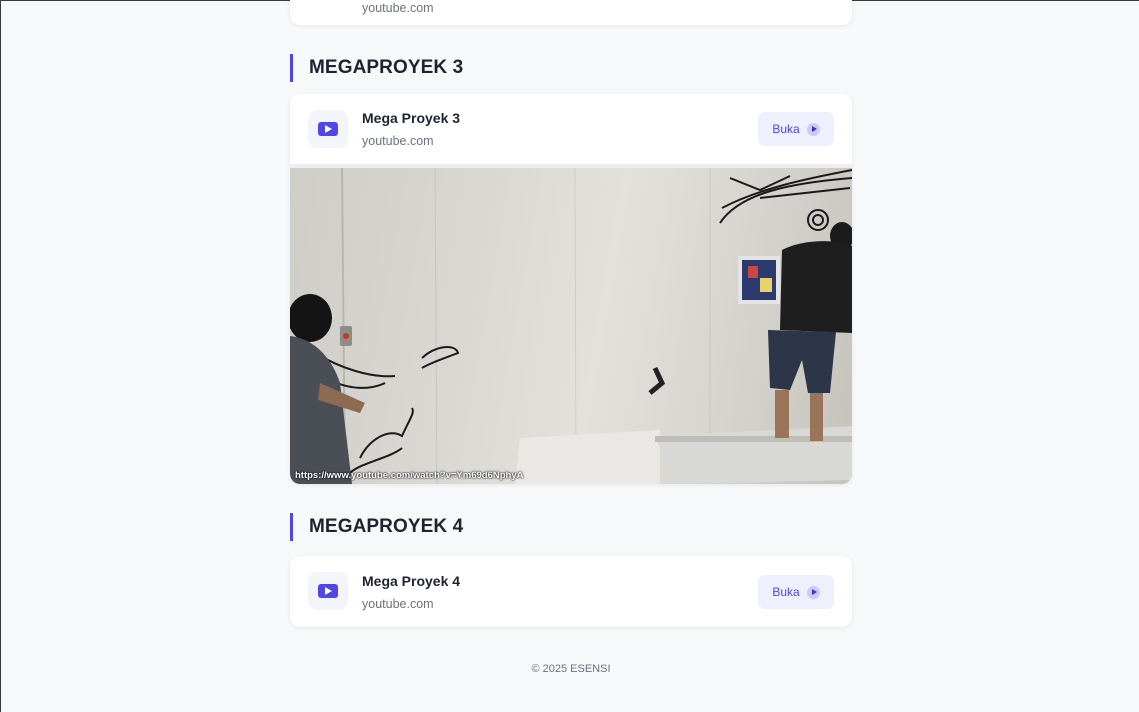 The image size is (1139, 712). I want to click on card-header: Mega Proyek 4 youtube.com Buka, so click(571, 591).